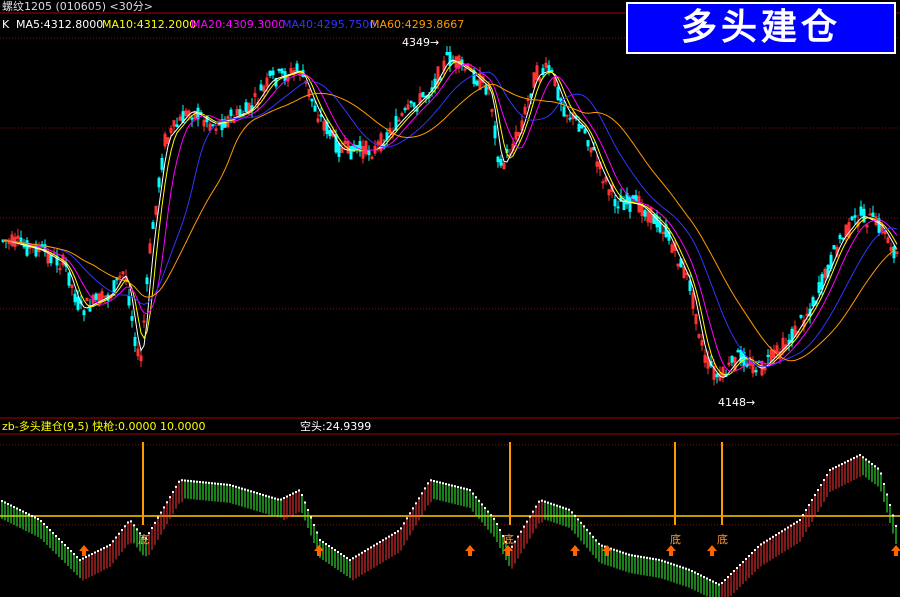 The width and height of the screenshot is (900, 597). Describe the element at coordinates (335, 426) in the screenshot. I see `short-value-label: 空头:24.9399` at that location.